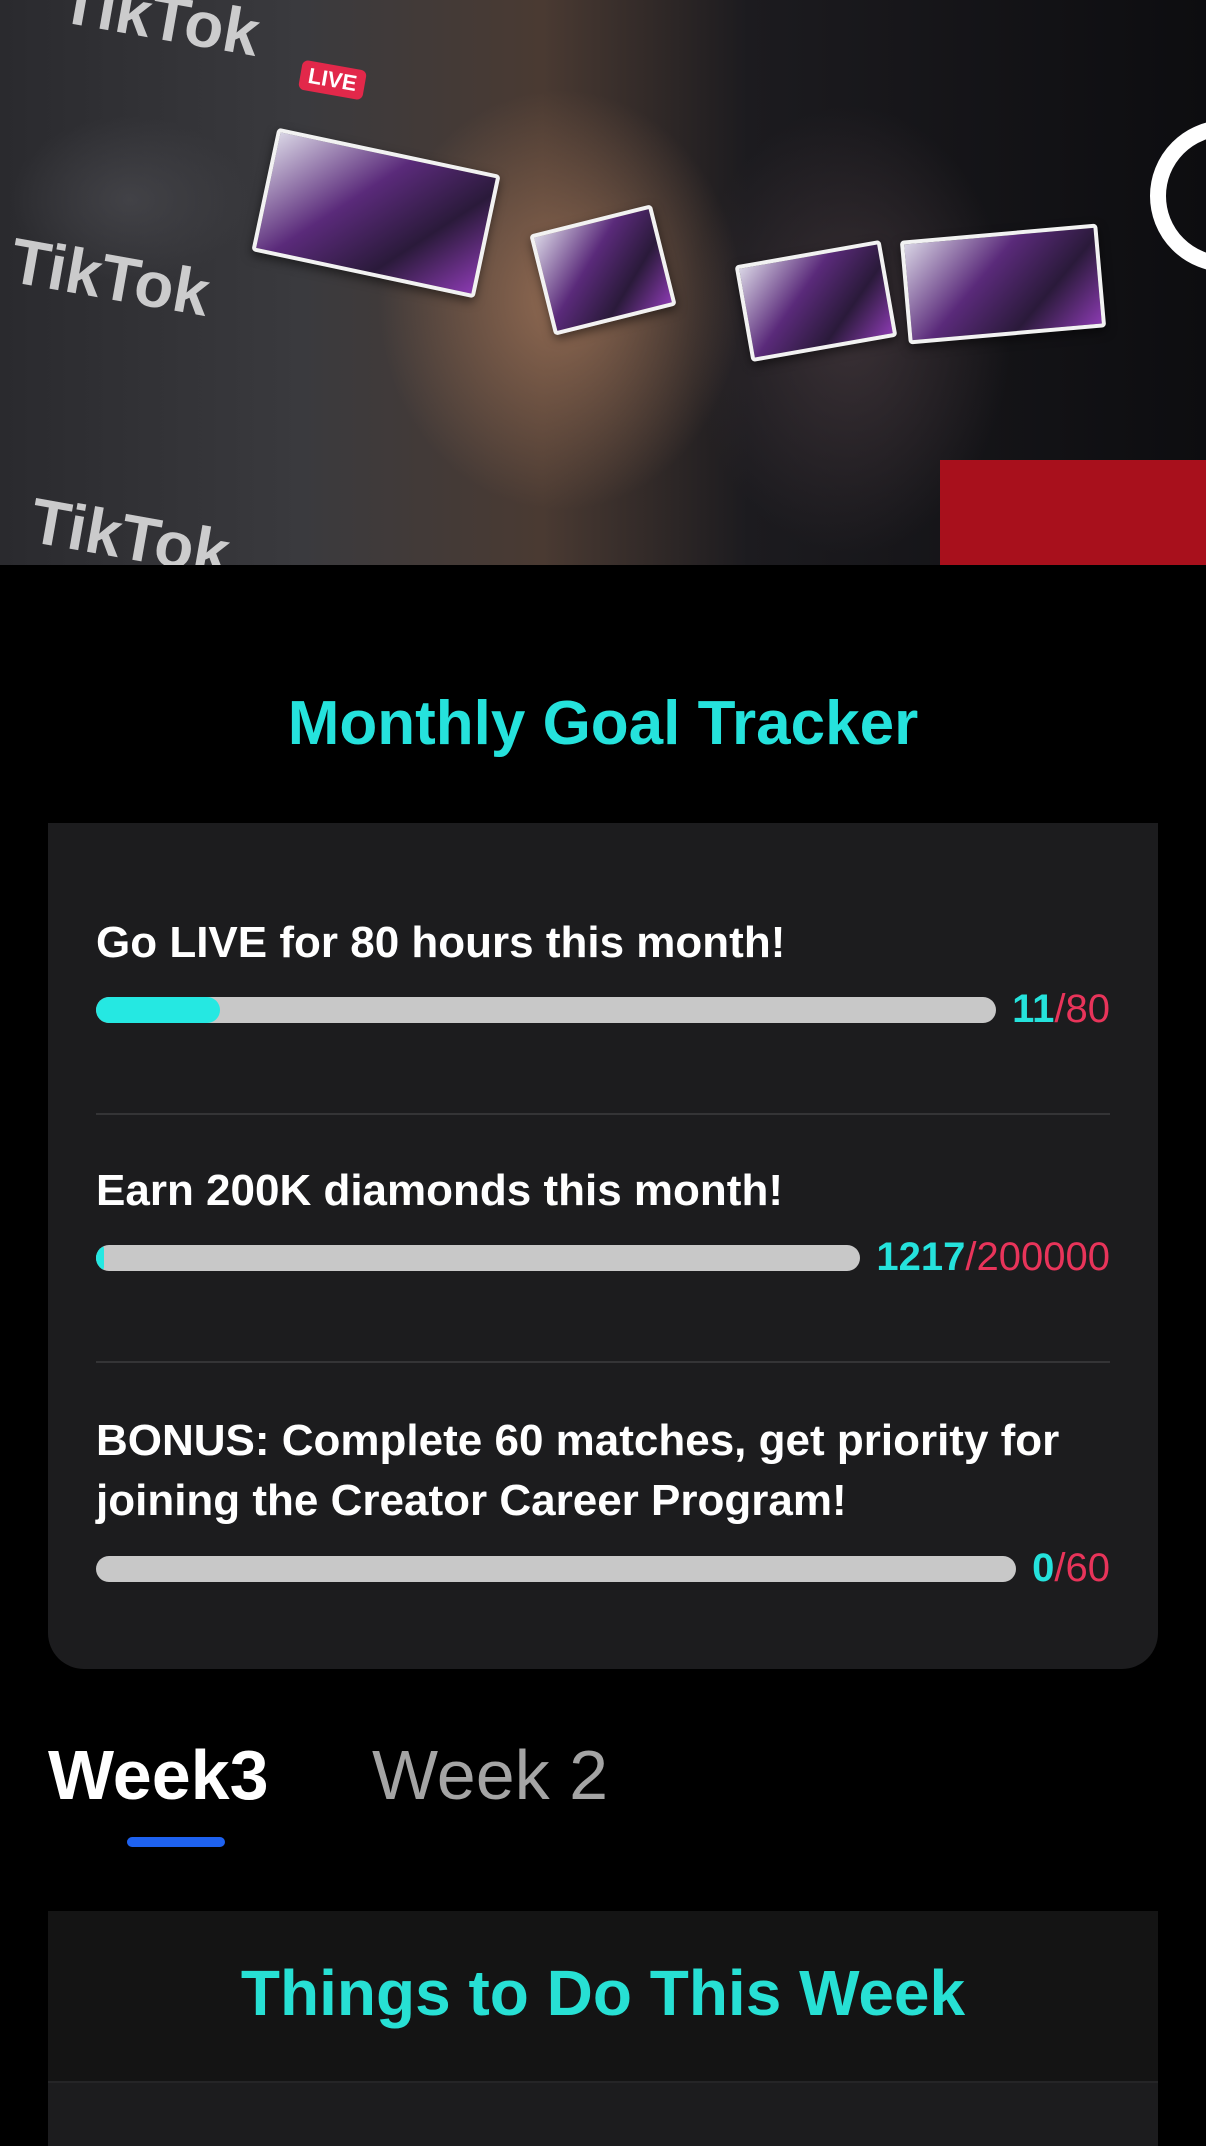 The width and height of the screenshot is (1206, 2146). Describe the element at coordinates (1071, 1568) in the screenshot. I see `progress-count: 0/60` at that location.